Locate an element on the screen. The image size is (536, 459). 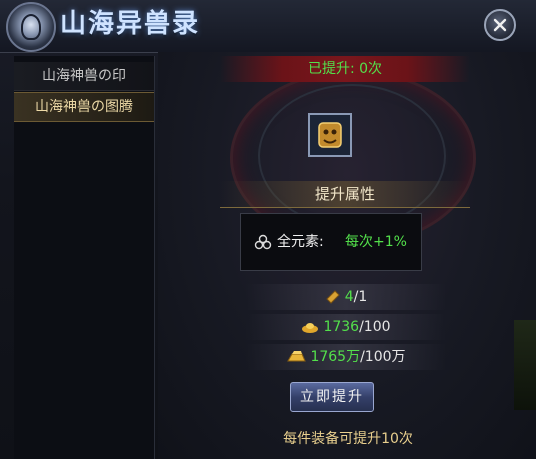
attribute-label: 全元素: is located at coordinates (300, 242).